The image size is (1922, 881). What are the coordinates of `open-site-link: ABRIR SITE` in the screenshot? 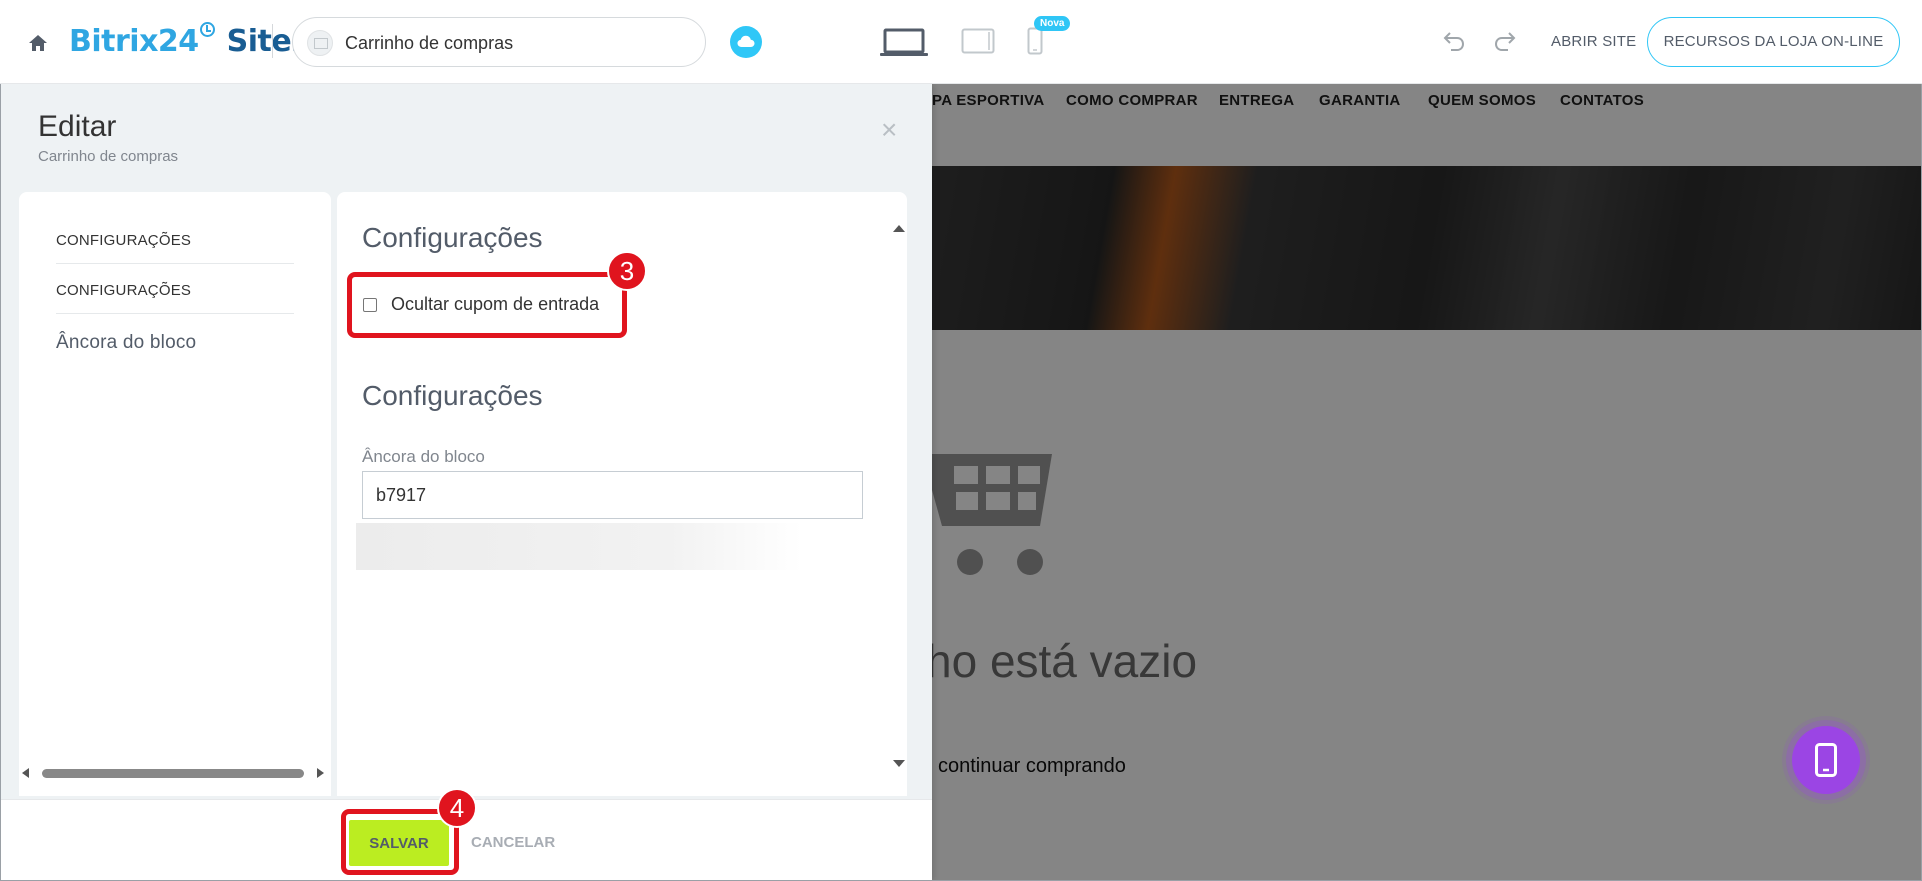 It's located at (1593, 41).